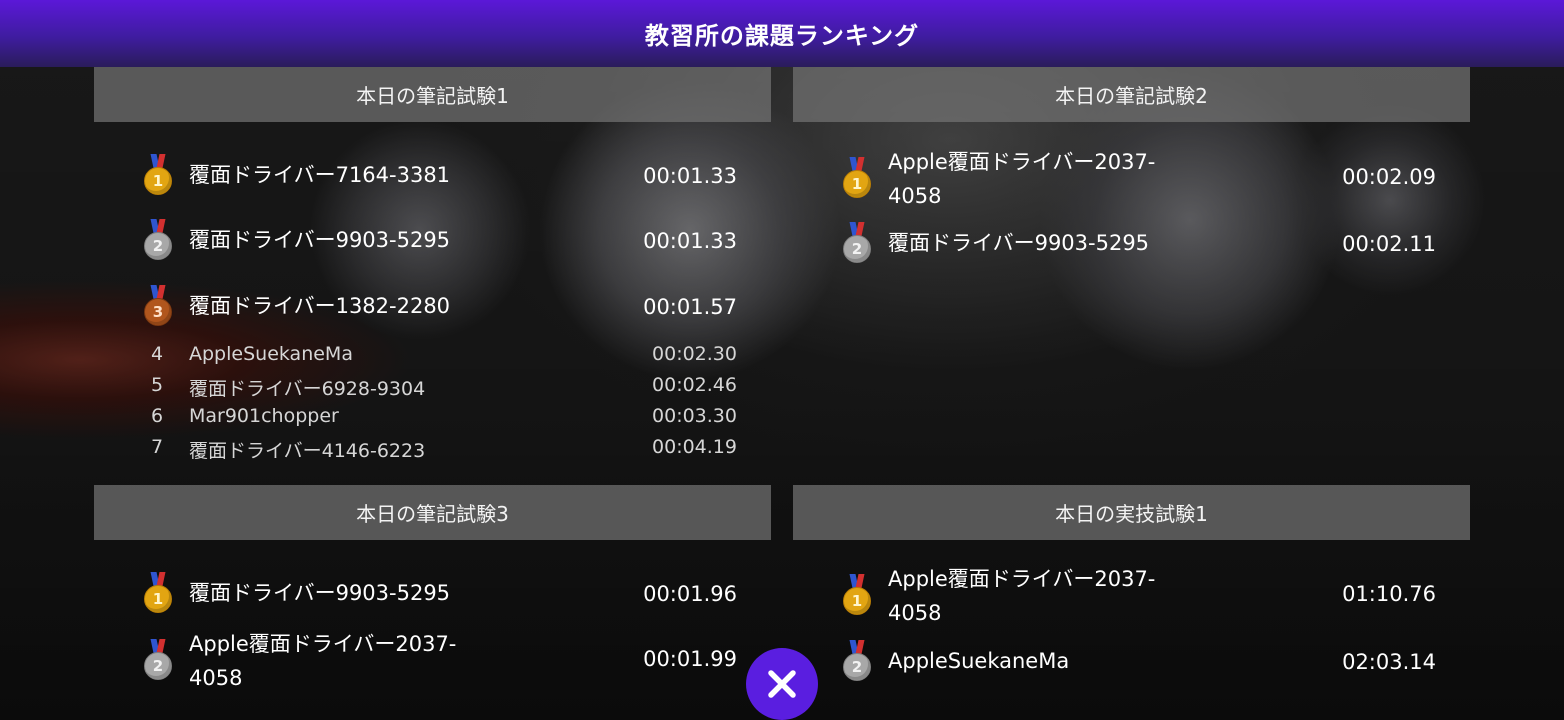 This screenshot has width=1564, height=720. I want to click on record-time: 02:03.14, so click(1389, 662).